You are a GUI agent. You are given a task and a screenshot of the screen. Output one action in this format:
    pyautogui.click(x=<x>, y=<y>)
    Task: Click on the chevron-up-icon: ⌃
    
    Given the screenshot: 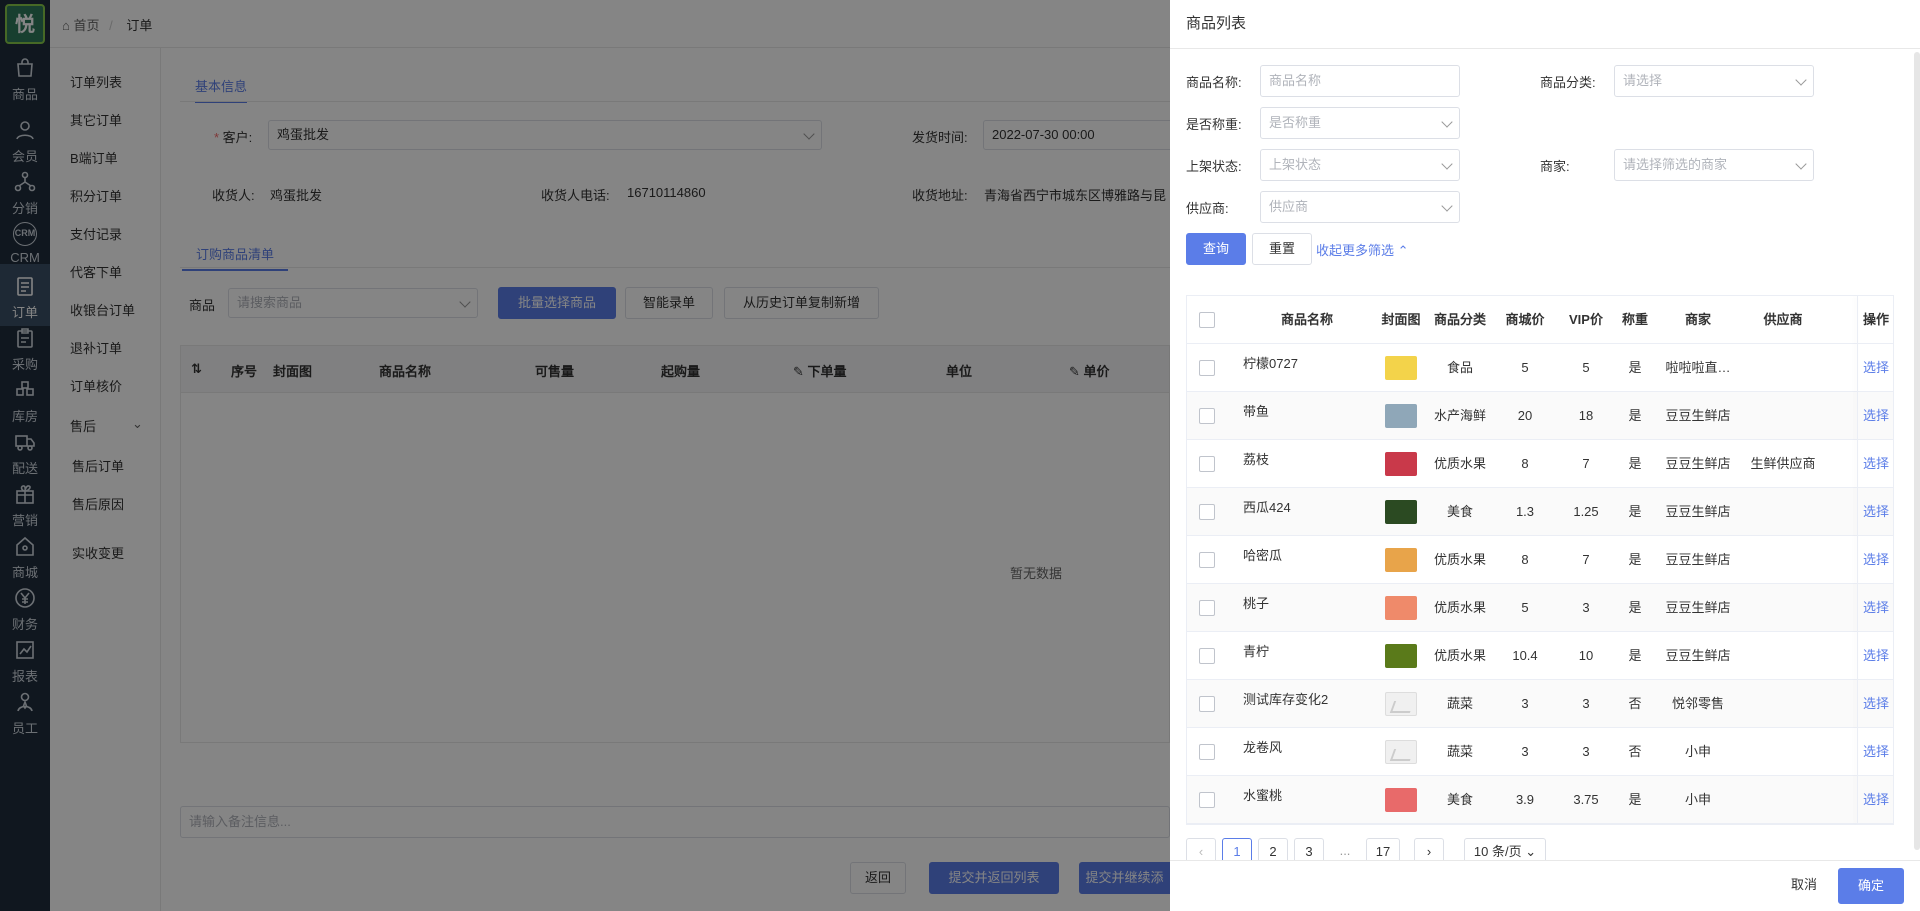 What is the action you would take?
    pyautogui.click(x=1403, y=250)
    